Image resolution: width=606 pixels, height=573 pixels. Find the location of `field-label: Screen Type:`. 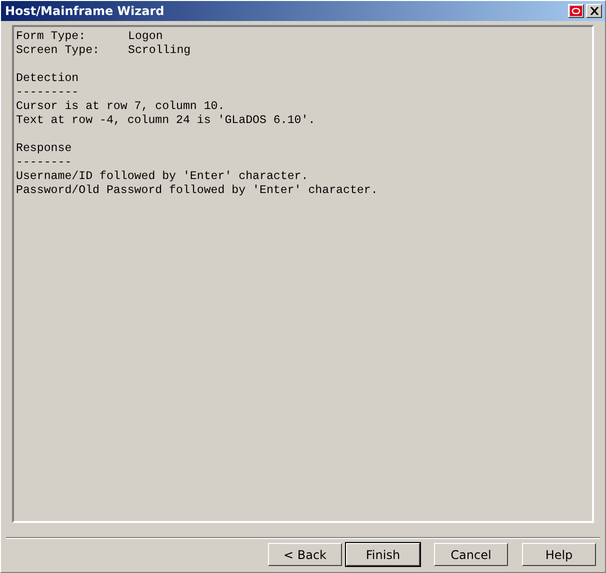

field-label: Screen Type: is located at coordinates (58, 51).